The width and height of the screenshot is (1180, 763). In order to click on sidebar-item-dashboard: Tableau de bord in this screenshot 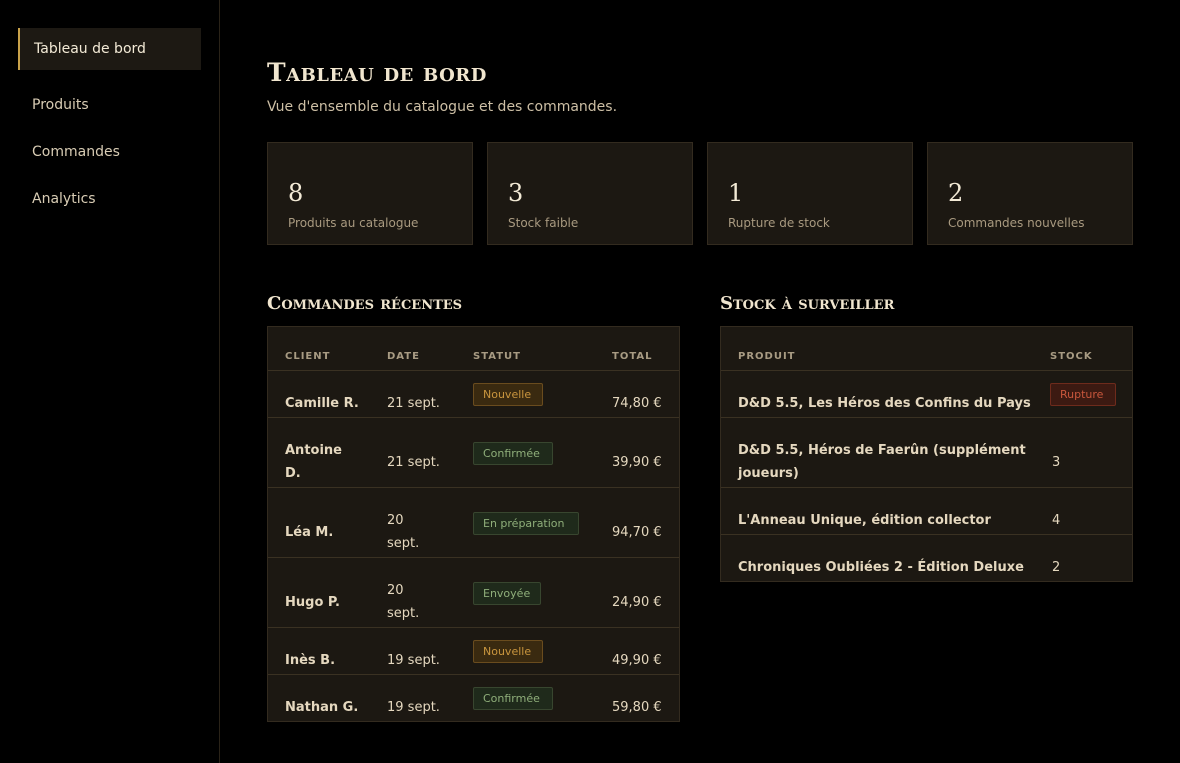, I will do `click(109, 49)`.